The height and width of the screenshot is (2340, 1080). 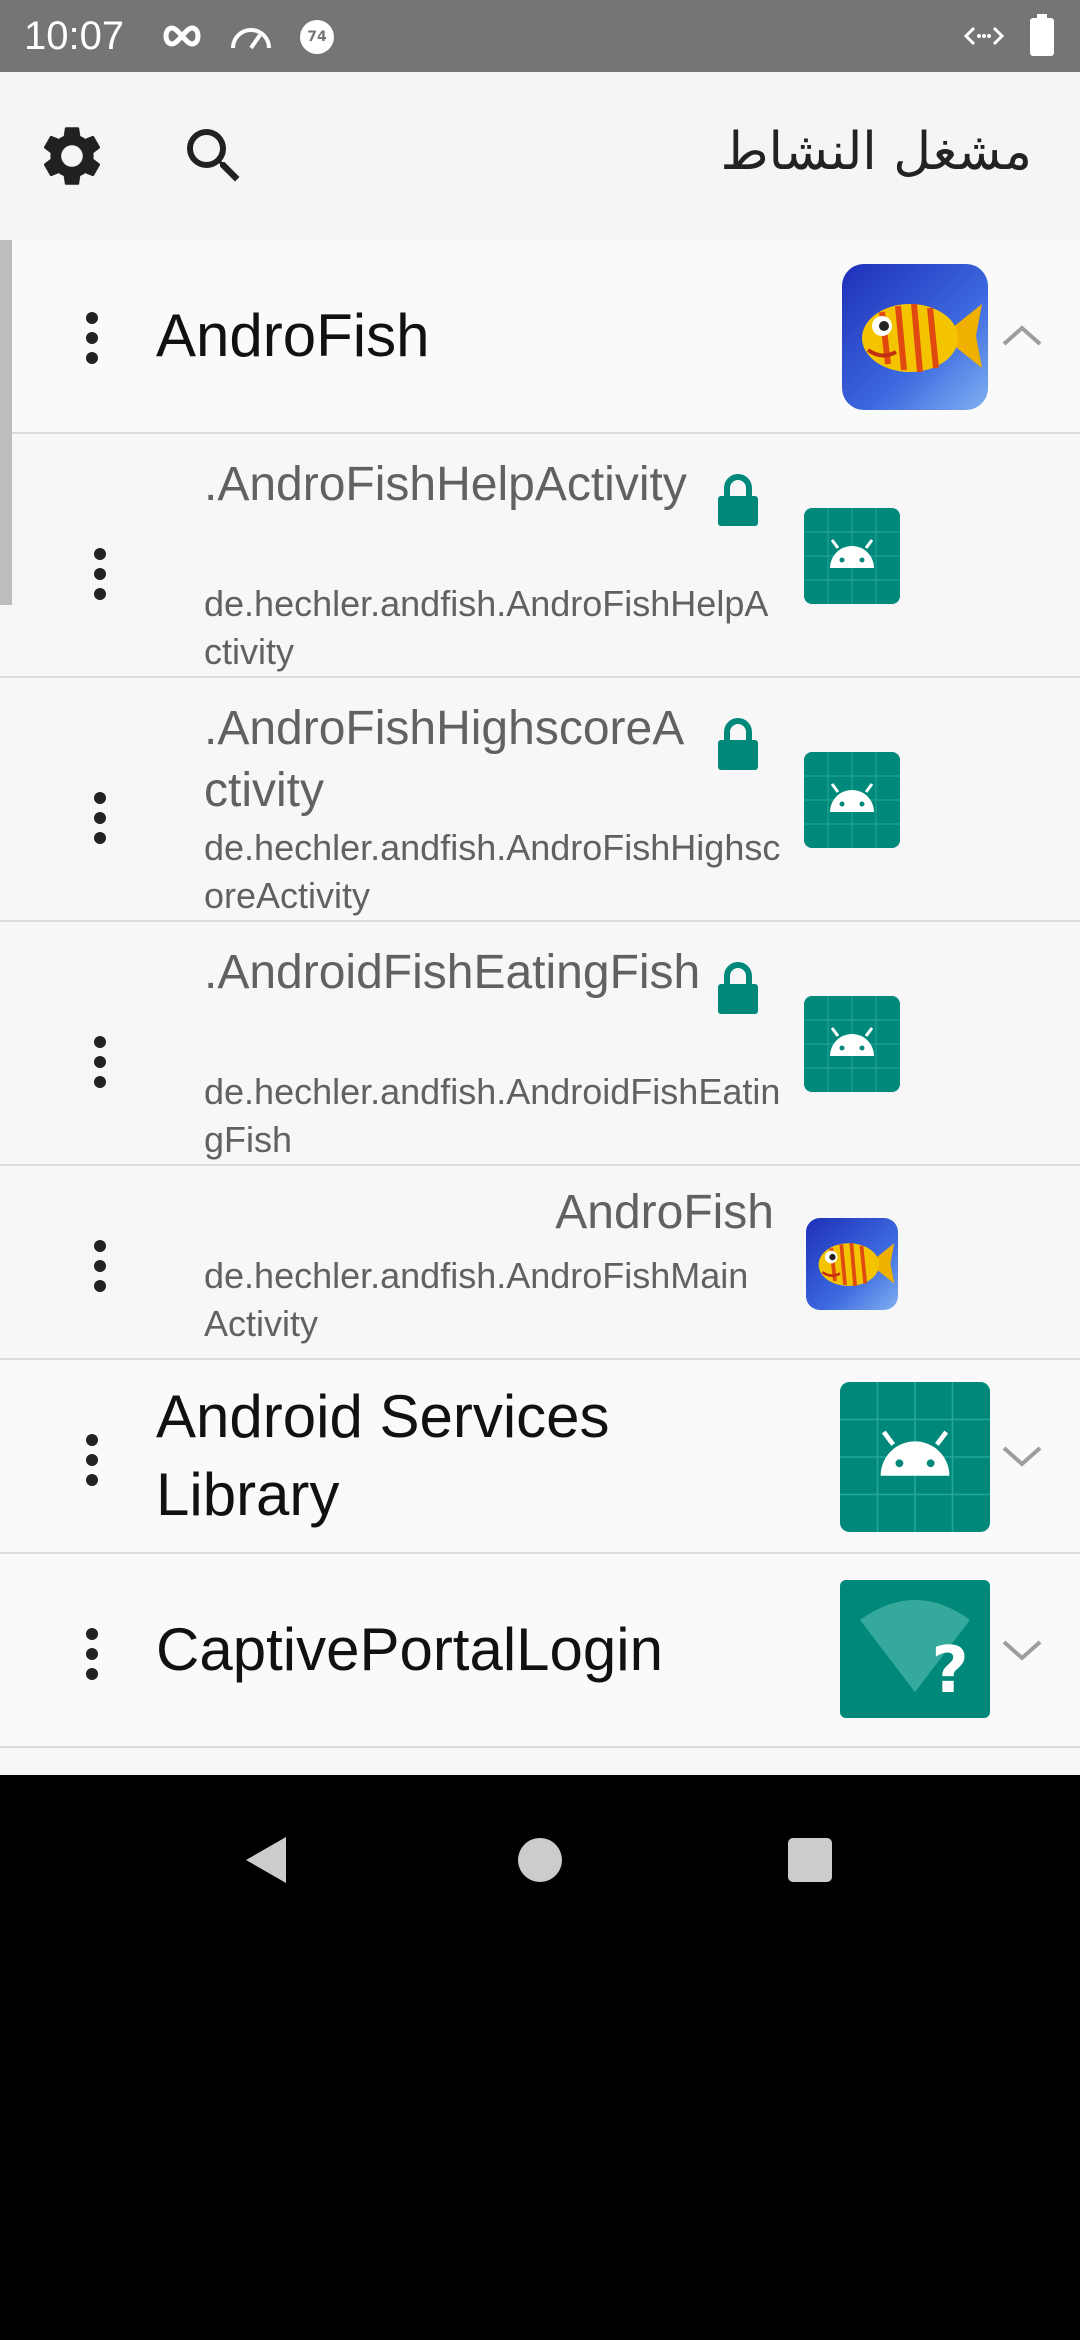 What do you see at coordinates (486, 627) in the screenshot?
I see `activity-package: de.hechler.andfish.AndroFishHelpActivity` at bounding box center [486, 627].